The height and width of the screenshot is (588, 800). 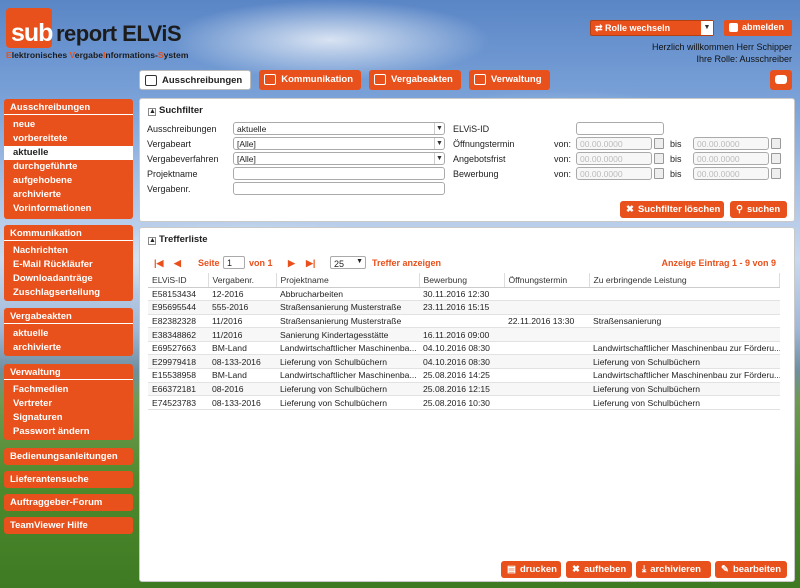 I want to click on per-page-select: 25 ▼, so click(x=348, y=262).